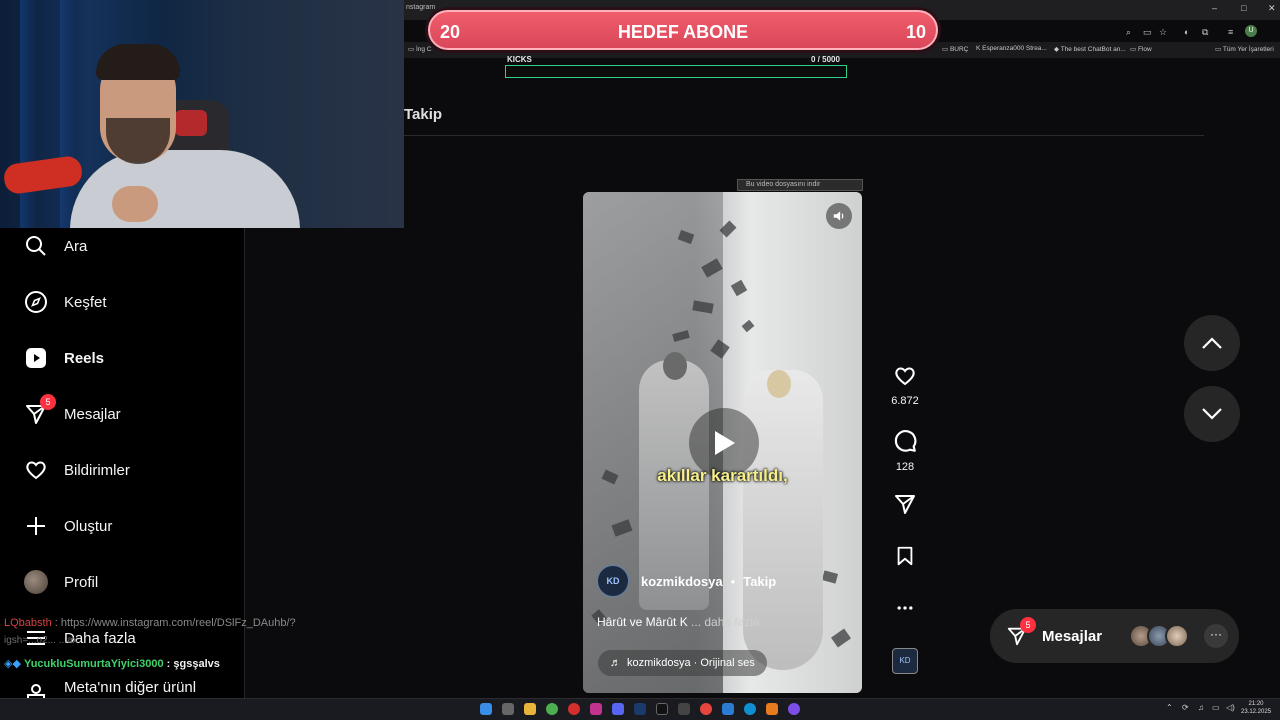 The image size is (1280, 720). Describe the element at coordinates (825, 59) in the screenshot. I see `kicks-count: 0 / 5000` at that location.